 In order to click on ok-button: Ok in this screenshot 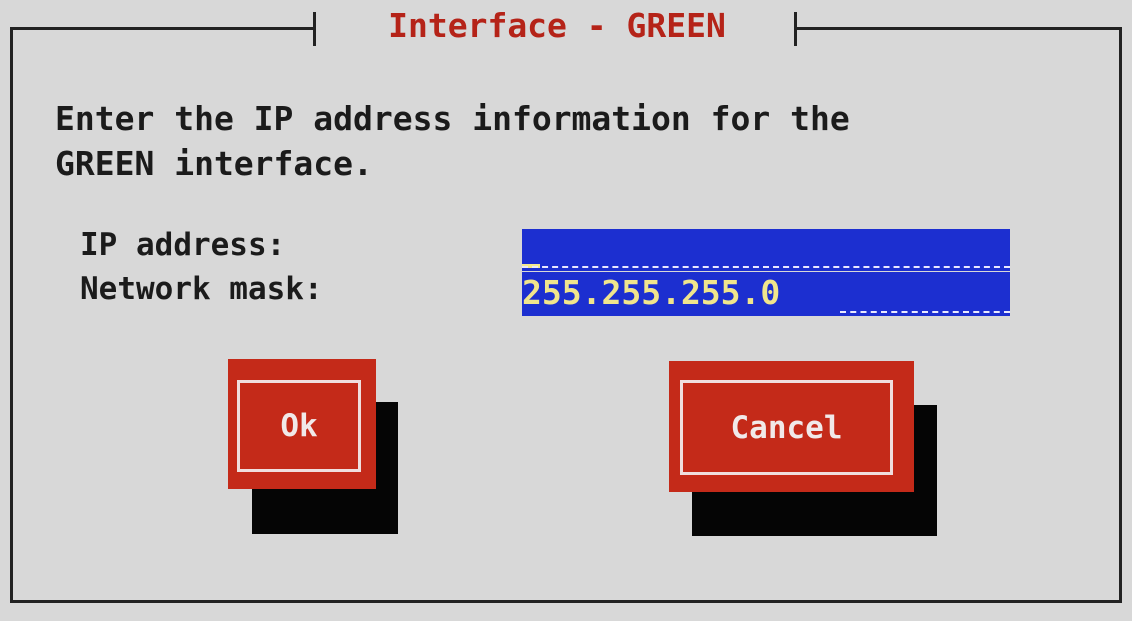, I will do `click(302, 424)`.